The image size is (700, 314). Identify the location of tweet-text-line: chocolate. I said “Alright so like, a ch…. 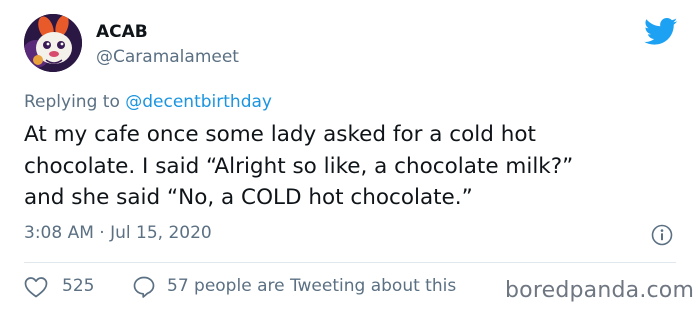
(299, 166).